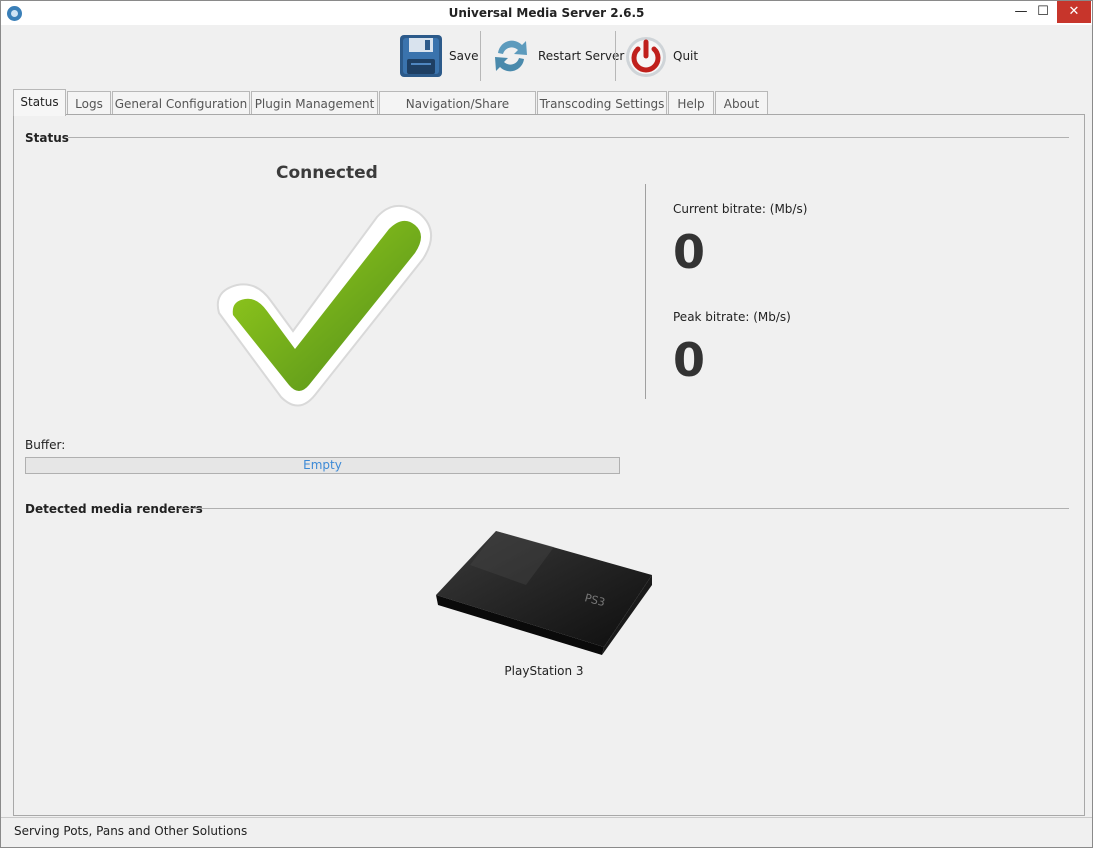  Describe the element at coordinates (544, 671) in the screenshot. I see `renderer-name: PlayStation 3` at that location.